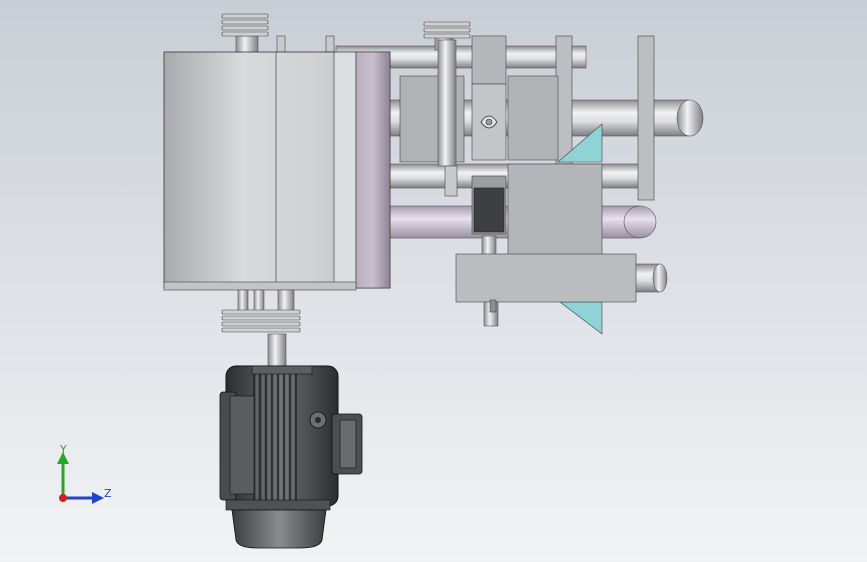 This screenshot has height=562, width=867. What do you see at coordinates (640, 222) in the screenshot?
I see `guide-rod-purple-end` at bounding box center [640, 222].